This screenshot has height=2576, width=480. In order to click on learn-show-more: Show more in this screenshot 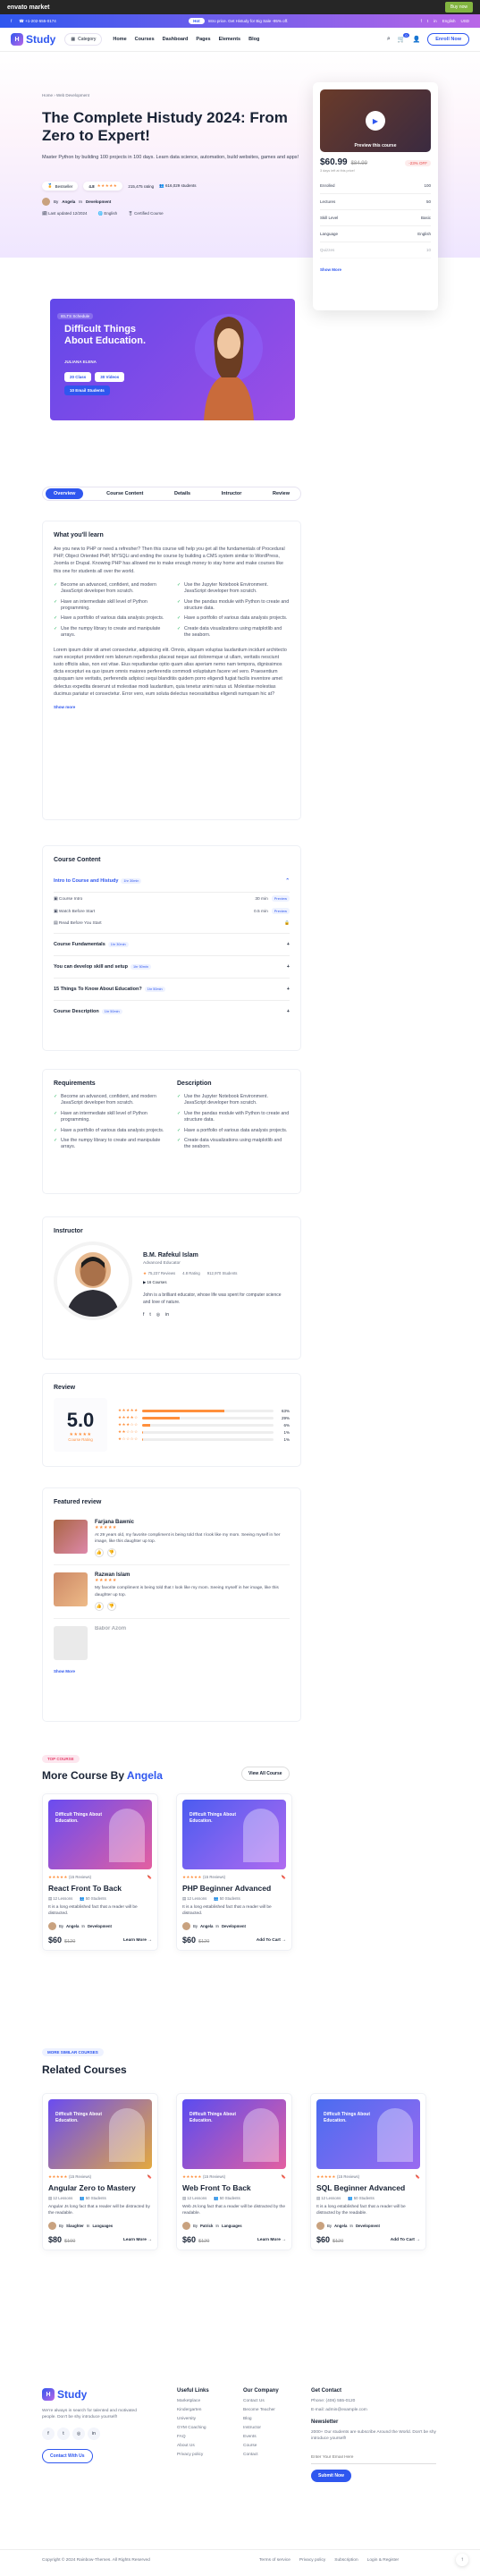, I will do `click(172, 707)`.